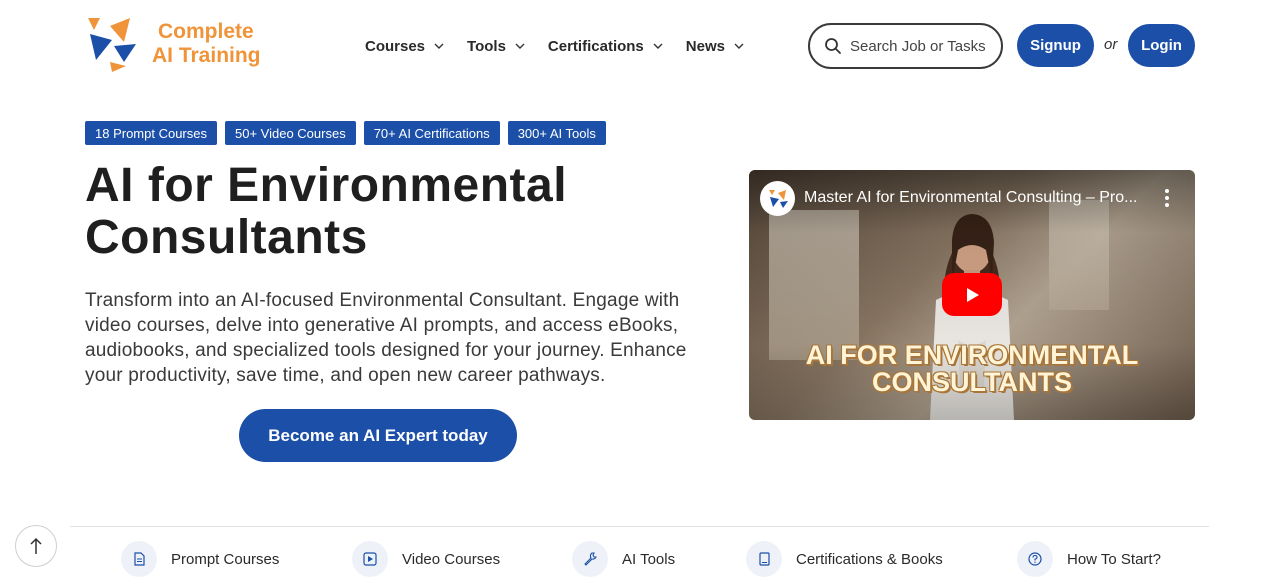 The image size is (1280, 582). I want to click on site-logo: Complete AI Training, so click(176, 44).